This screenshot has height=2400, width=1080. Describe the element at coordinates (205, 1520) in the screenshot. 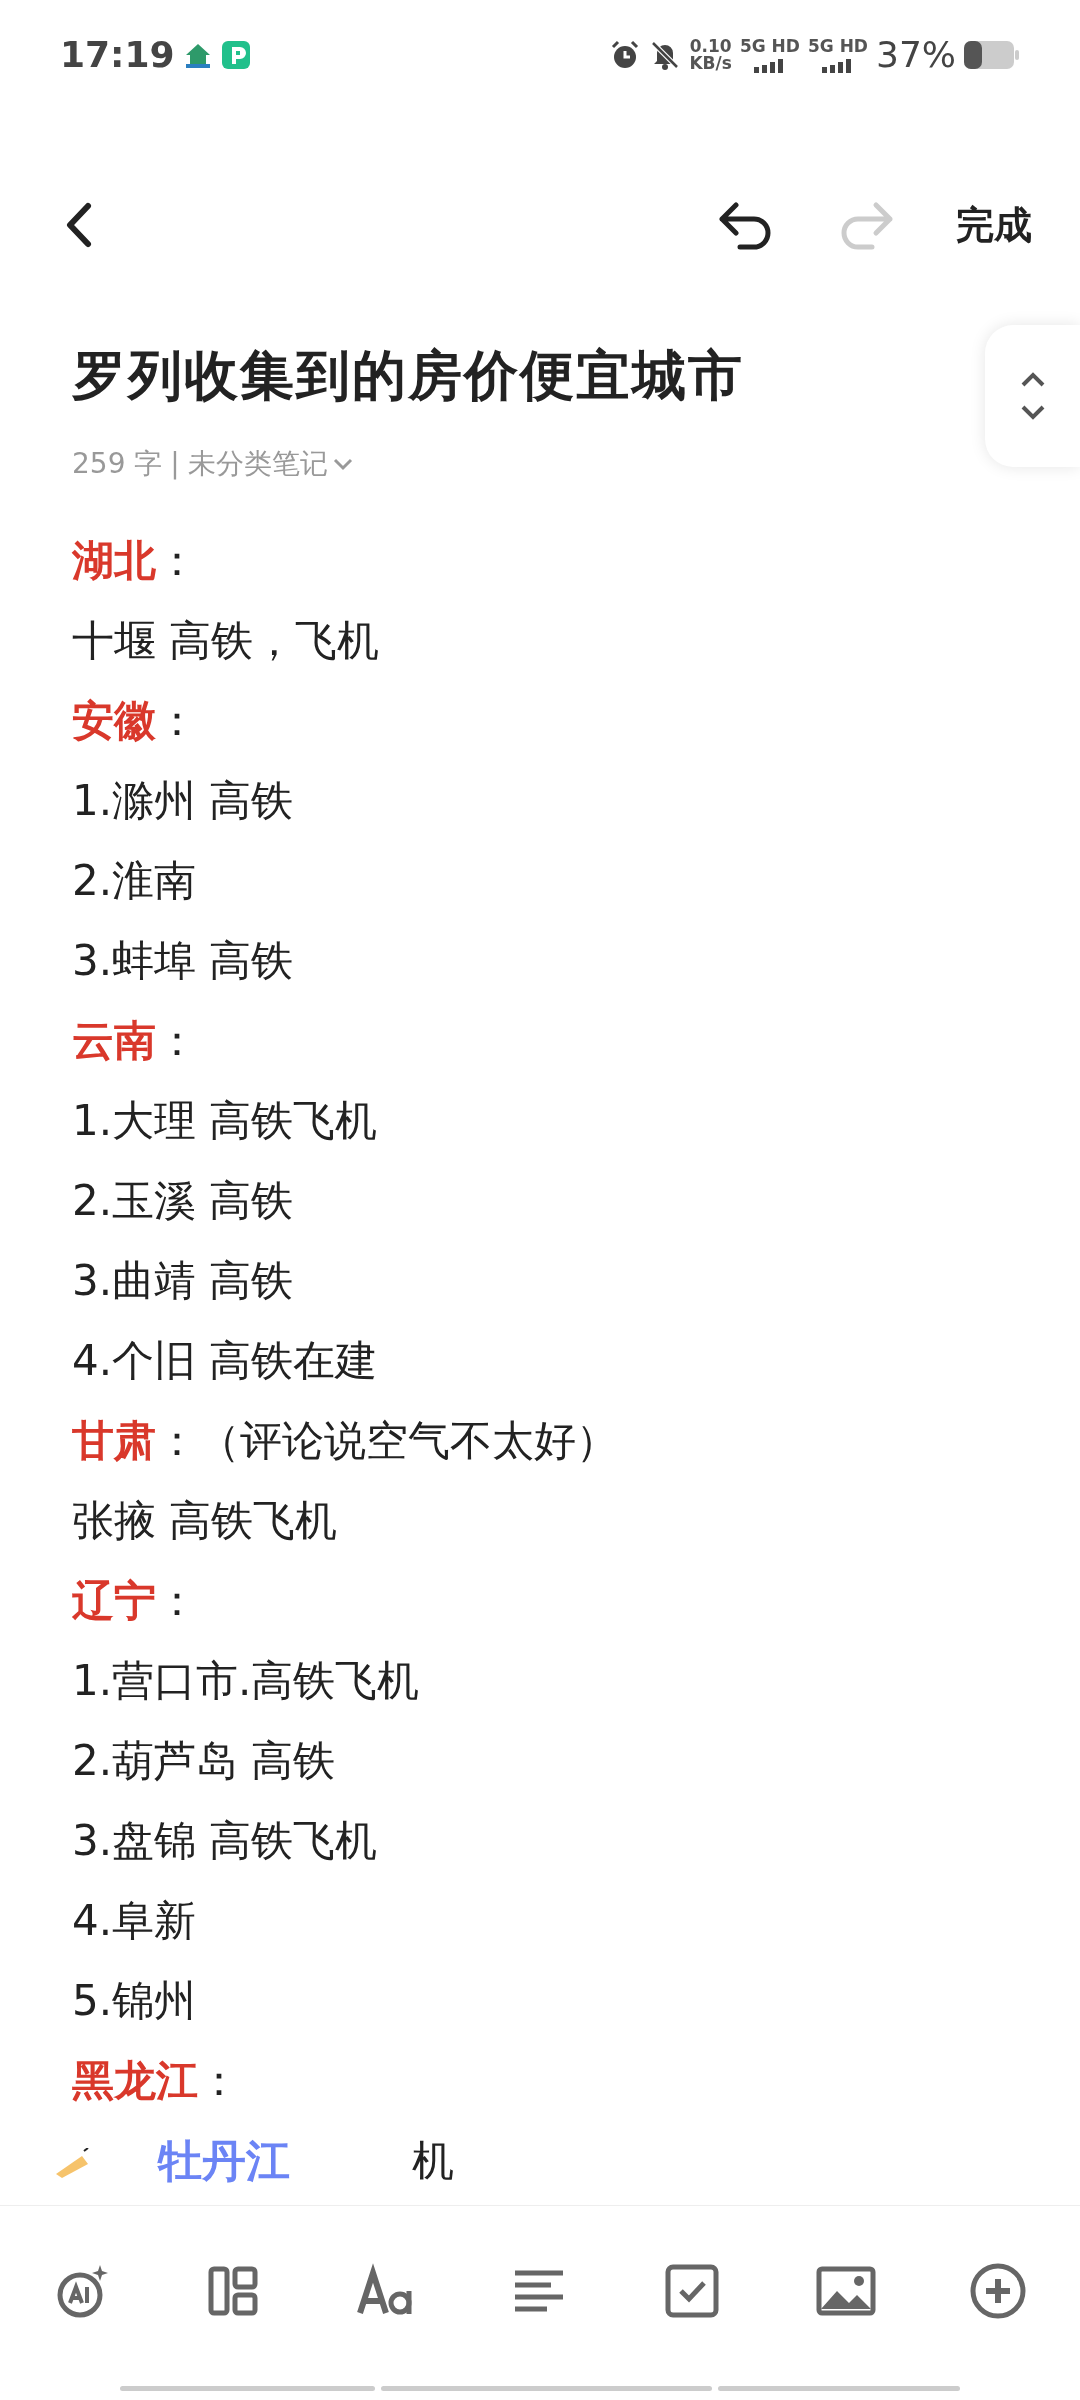

I see `text-line: 张掖 高铁飞机` at that location.